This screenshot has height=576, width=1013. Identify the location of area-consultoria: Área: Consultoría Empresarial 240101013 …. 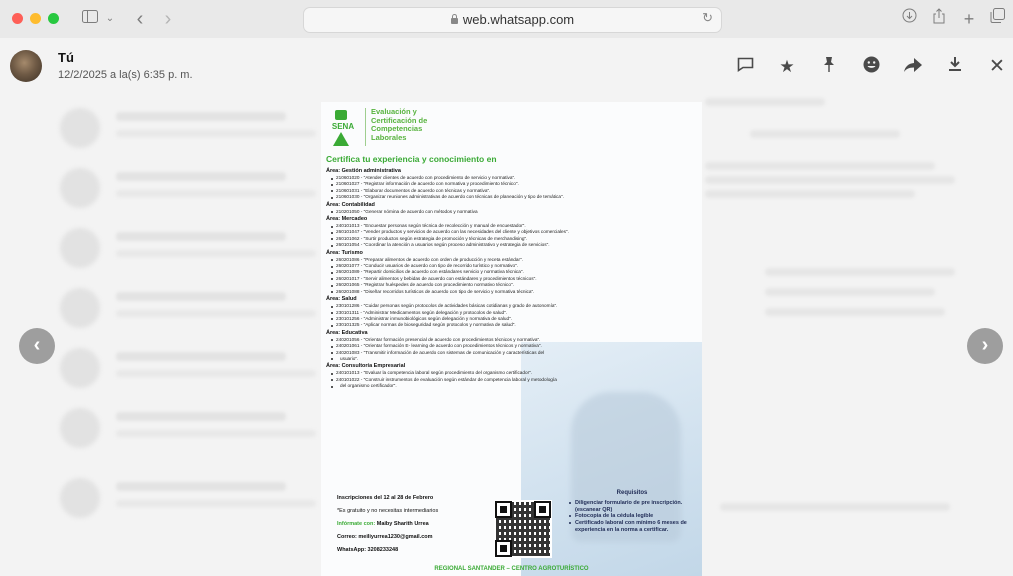
(514, 376).